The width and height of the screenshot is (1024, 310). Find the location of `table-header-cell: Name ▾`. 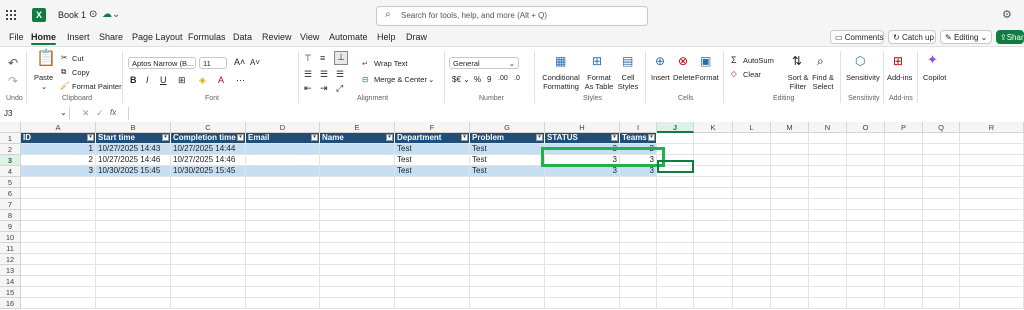

table-header-cell: Name ▾ is located at coordinates (357, 138).